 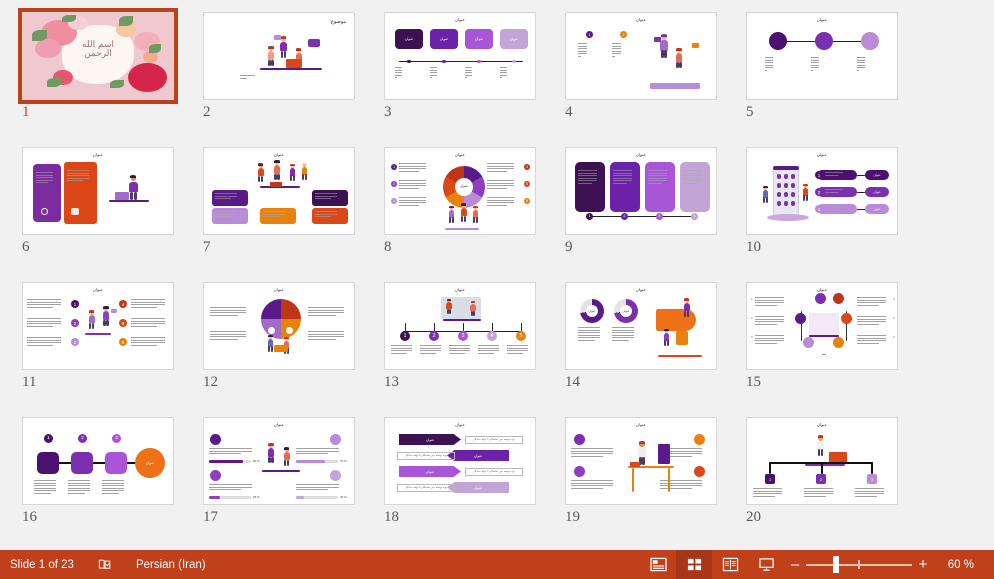 I want to click on slide-thumbnail-20: عنوان 1 2 3 20, so click(x=836, y=483).